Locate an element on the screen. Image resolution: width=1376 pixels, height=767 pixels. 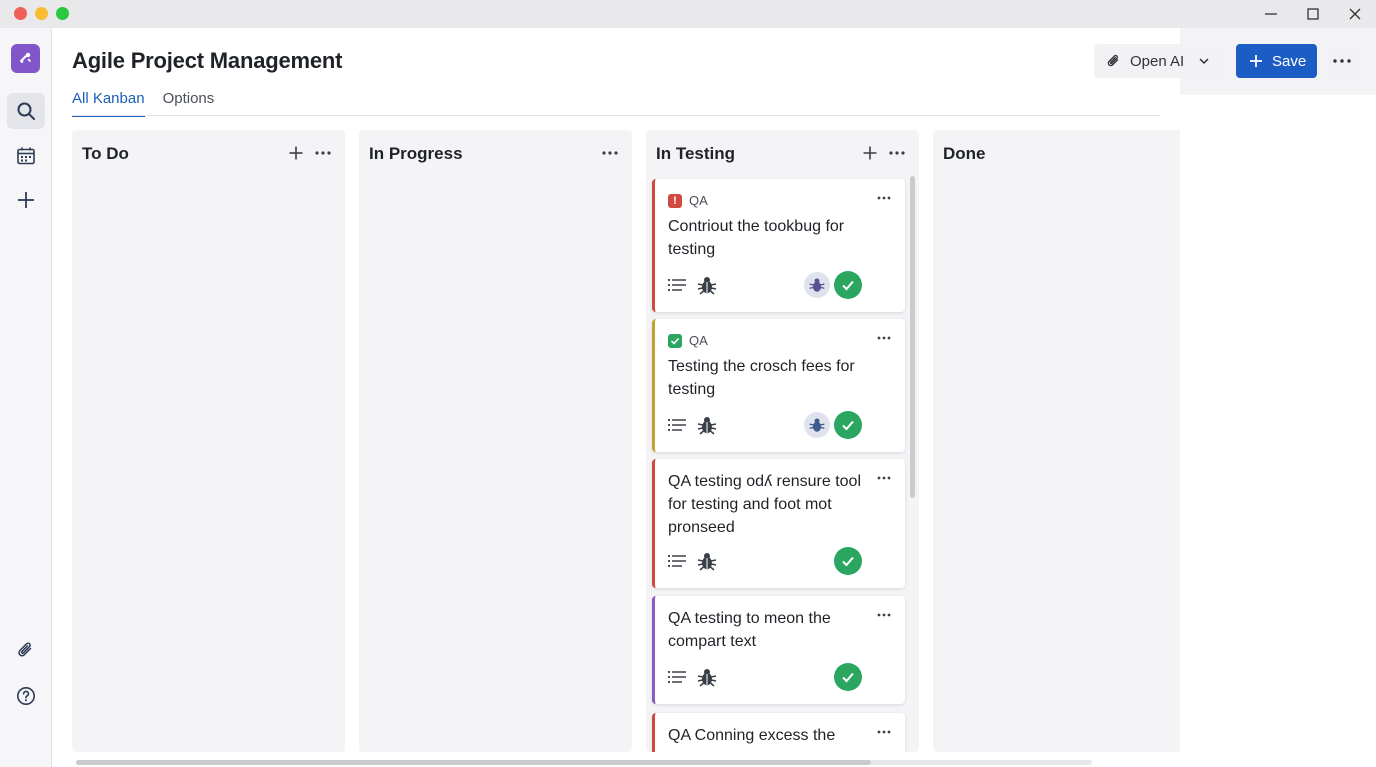
rail-search-button is located at coordinates (26, 111).